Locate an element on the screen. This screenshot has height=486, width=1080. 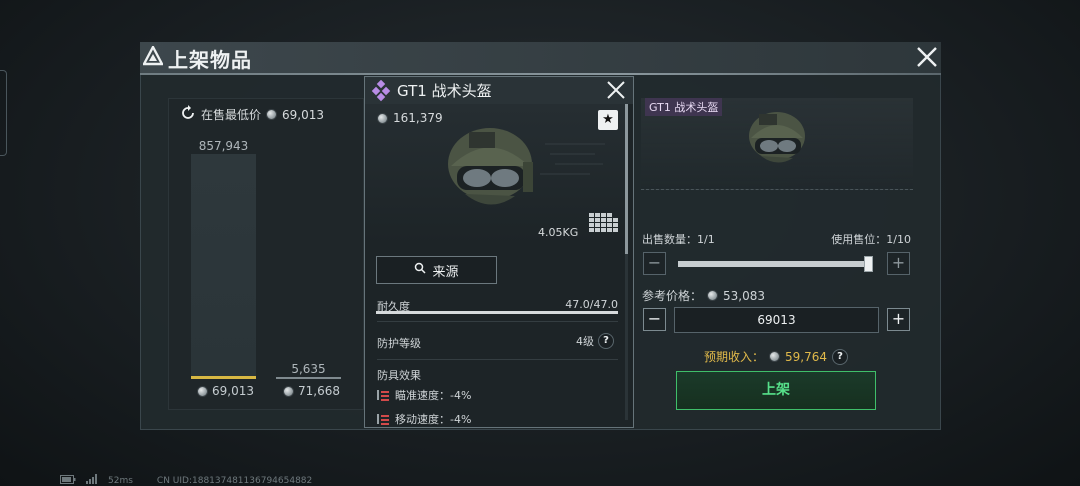
dialog-title: 上架物品 is located at coordinates (210, 60).